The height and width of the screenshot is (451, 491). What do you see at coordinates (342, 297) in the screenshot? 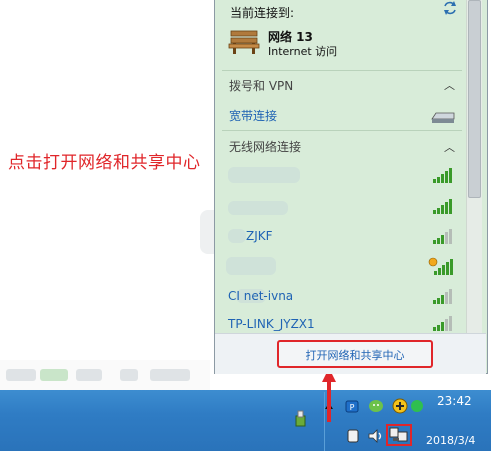
I see `wifi-list-item: CI net-ivna` at bounding box center [342, 297].